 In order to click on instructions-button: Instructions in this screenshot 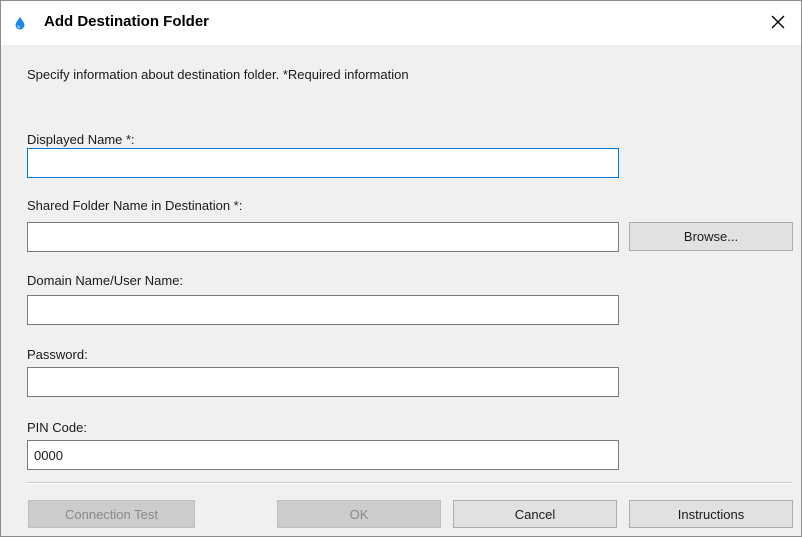, I will do `click(711, 514)`.